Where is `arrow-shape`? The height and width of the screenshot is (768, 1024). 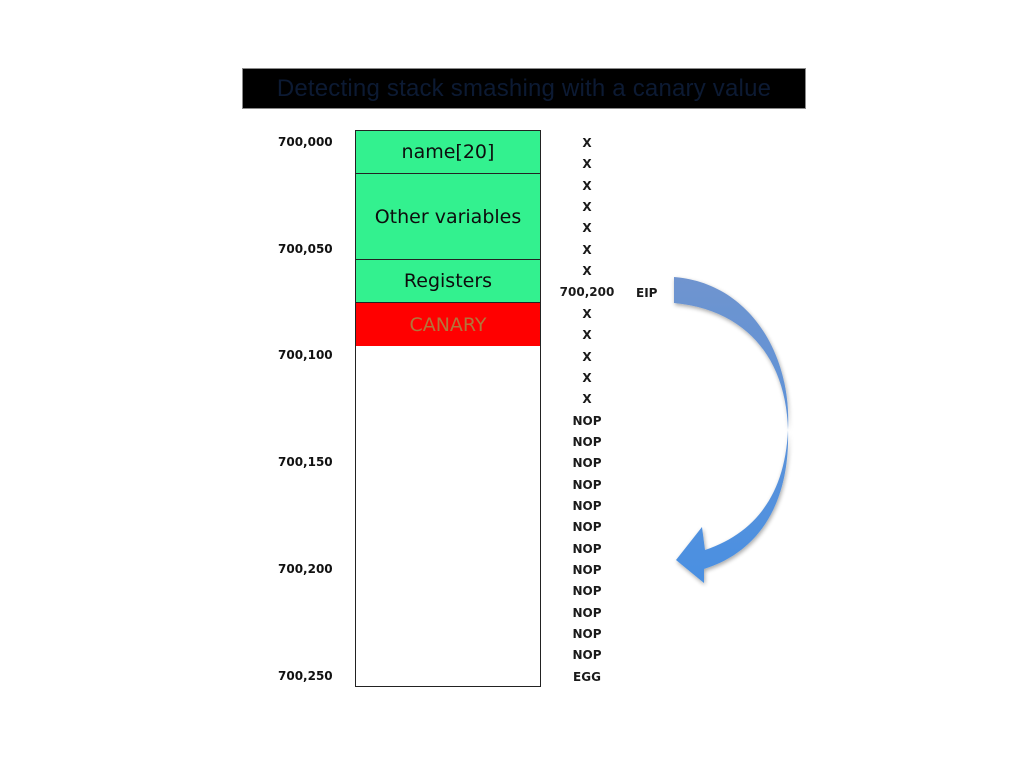 arrow-shape is located at coordinates (731, 430).